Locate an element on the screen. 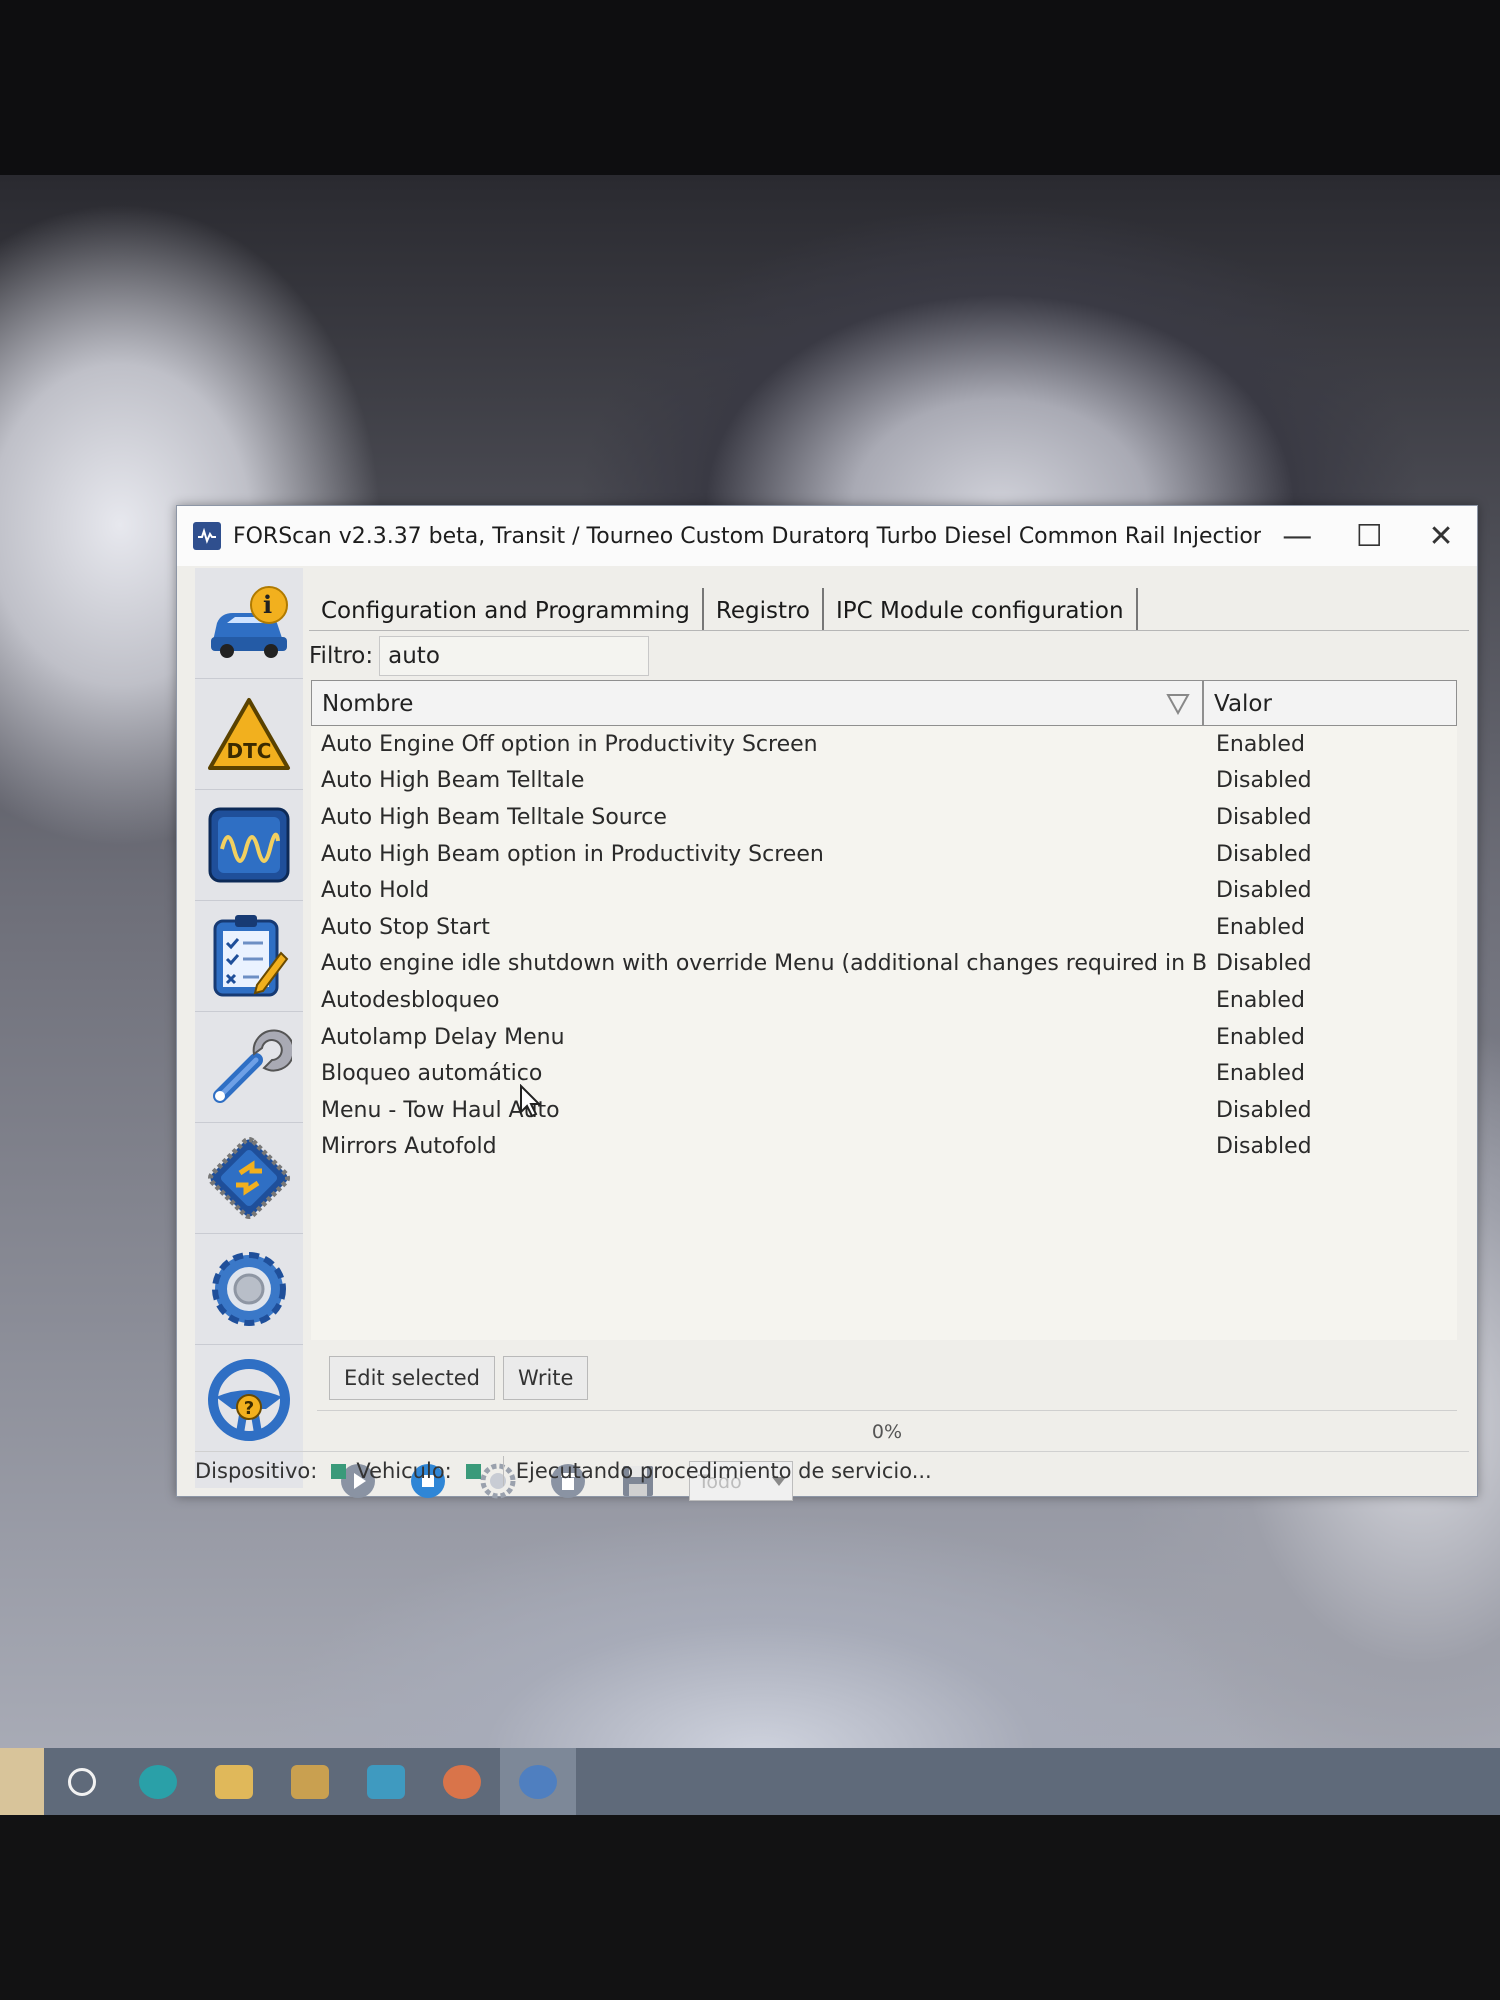 The width and height of the screenshot is (1500, 2000). cell-name: Autodesbloqueo is located at coordinates (410, 1000).